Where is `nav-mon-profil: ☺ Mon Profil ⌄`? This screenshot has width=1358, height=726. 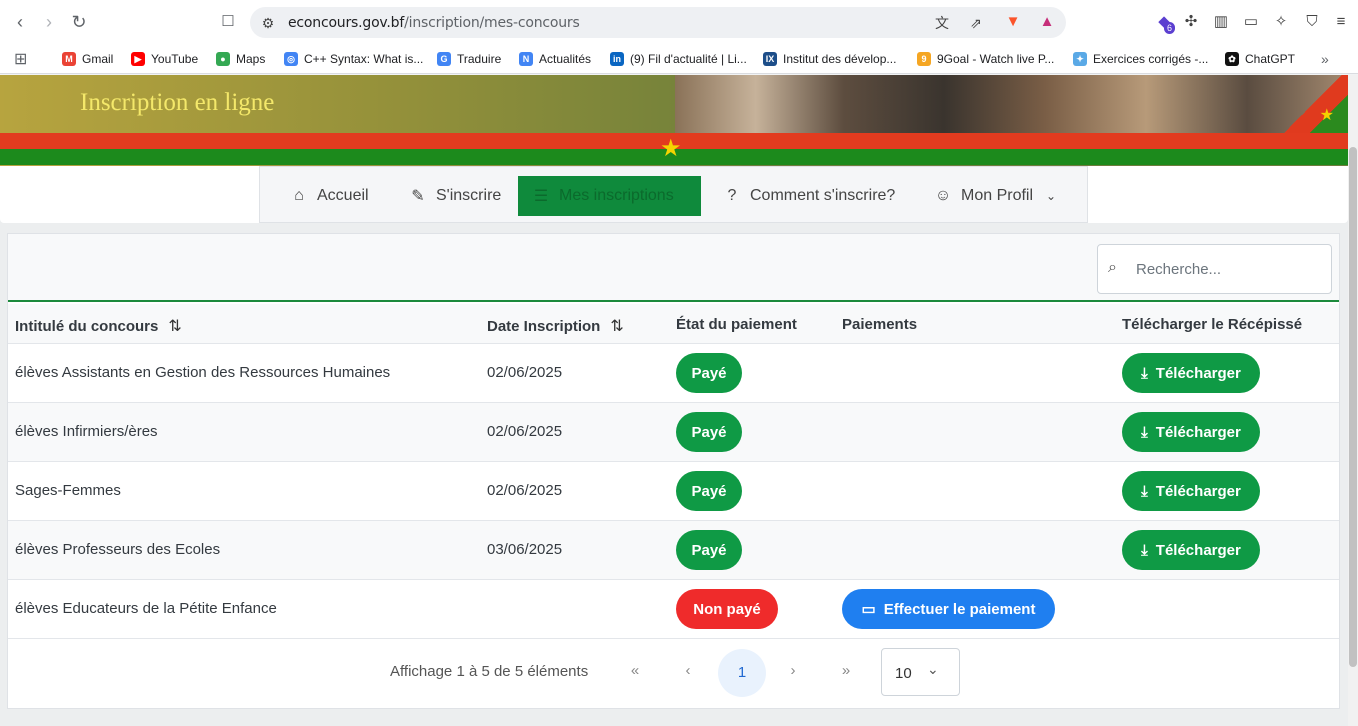
nav-mon-profil: ☺ Mon Profil ⌄ is located at coordinates (997, 196).